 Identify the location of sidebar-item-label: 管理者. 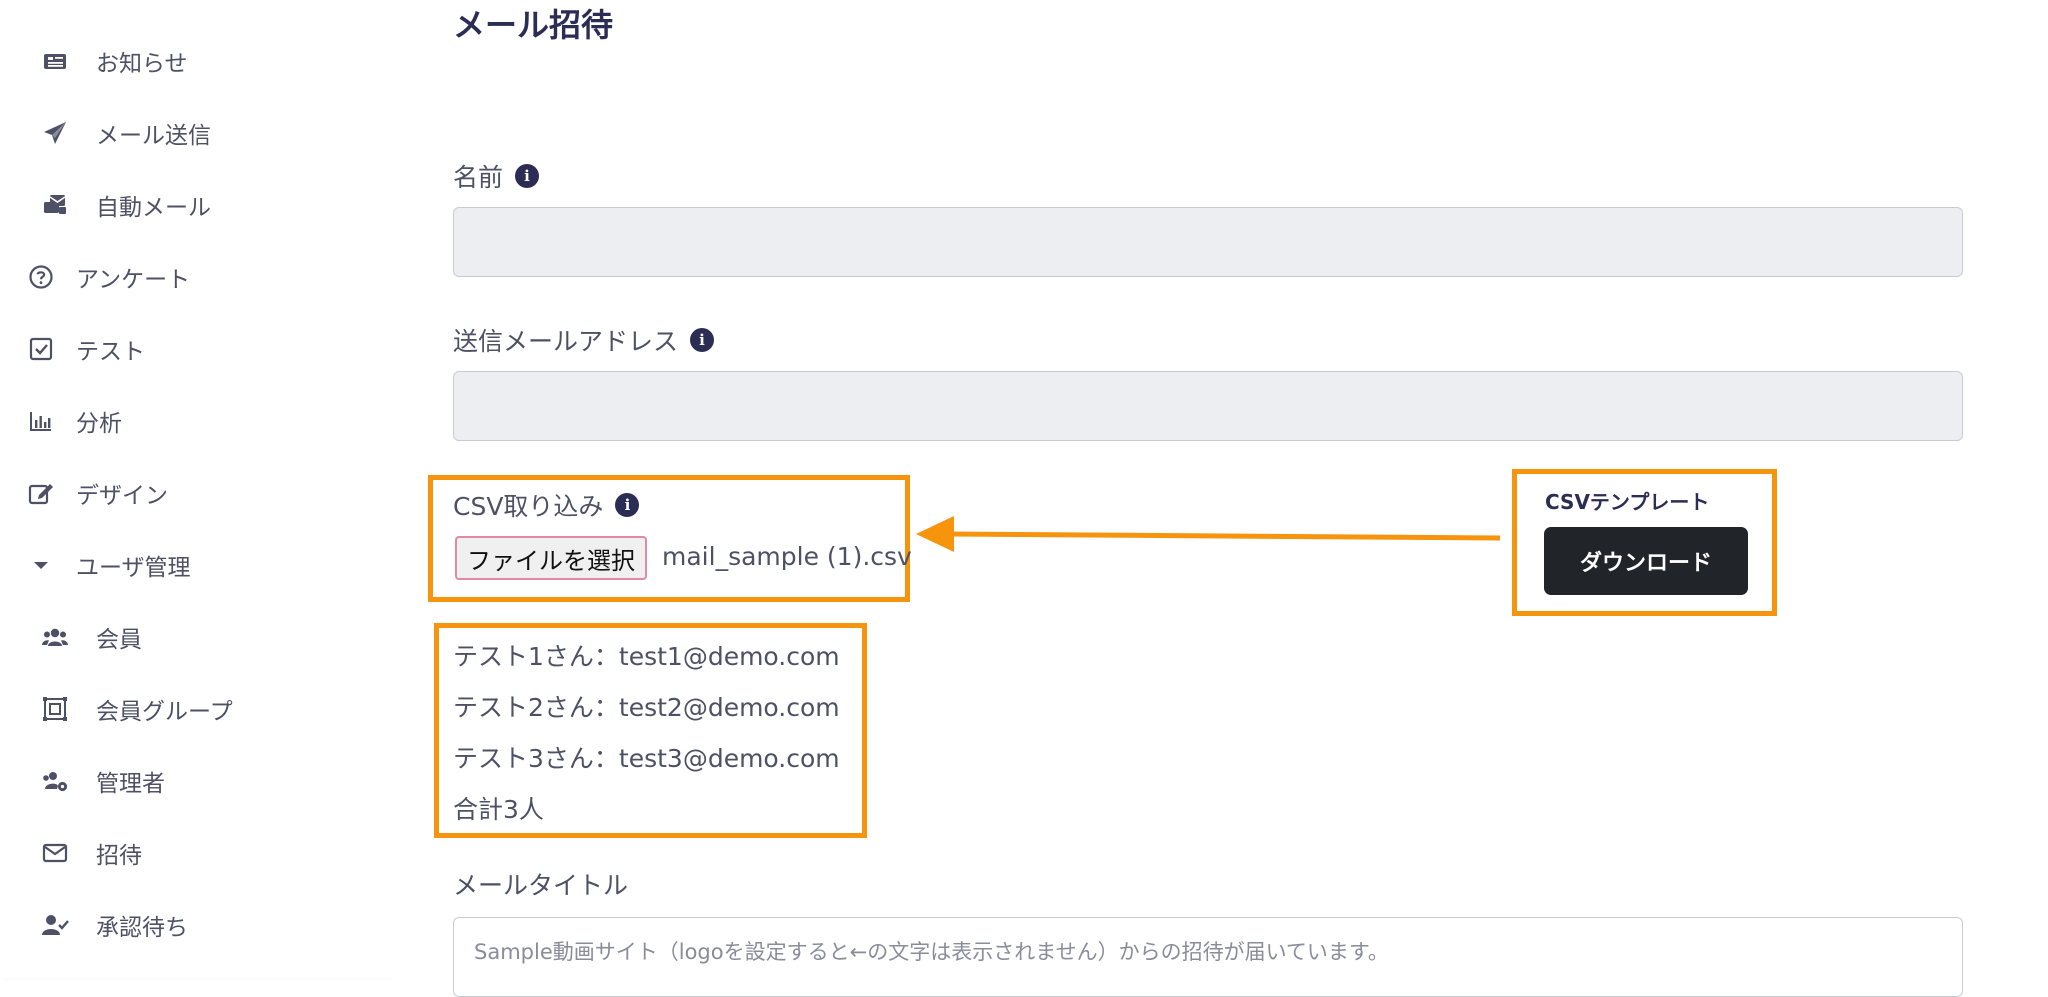
(130, 784).